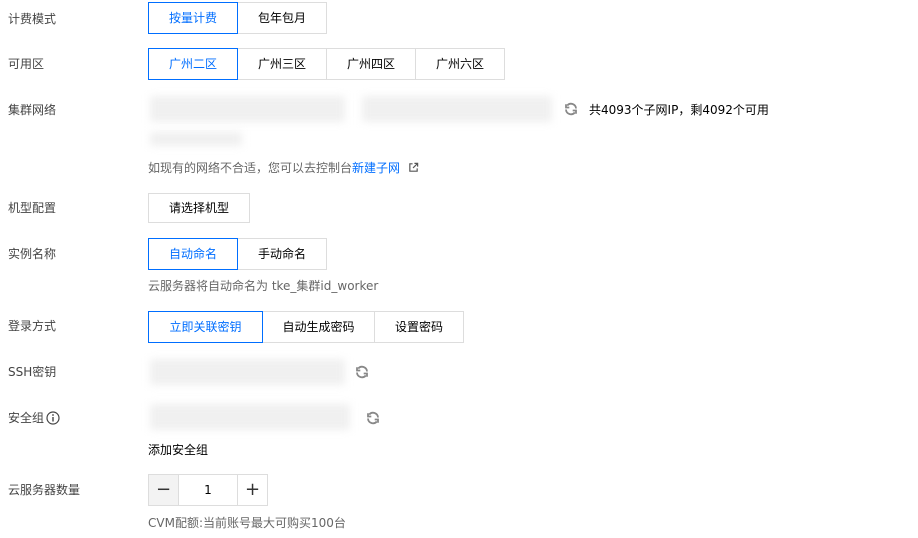 This screenshot has height=538, width=918. I want to click on zone-label: 可用区, so click(26, 64).